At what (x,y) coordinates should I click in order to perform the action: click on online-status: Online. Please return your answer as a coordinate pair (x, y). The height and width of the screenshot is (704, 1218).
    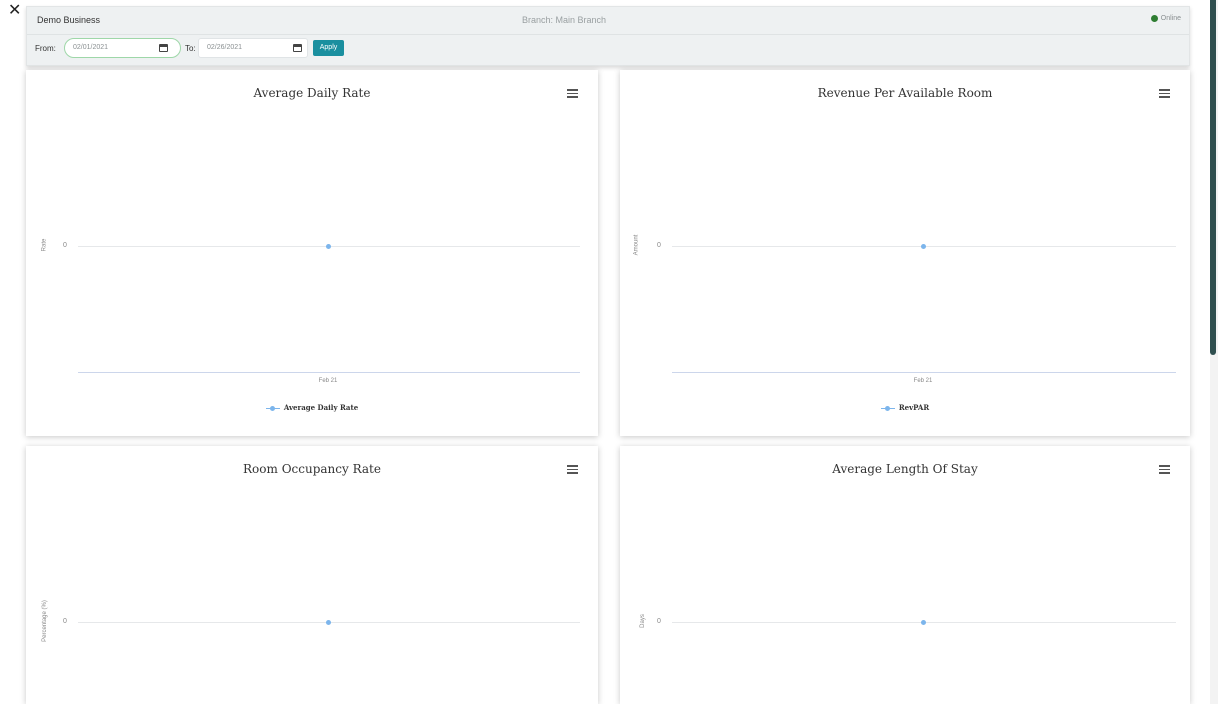
    Looking at the image, I should click on (1165, 18).